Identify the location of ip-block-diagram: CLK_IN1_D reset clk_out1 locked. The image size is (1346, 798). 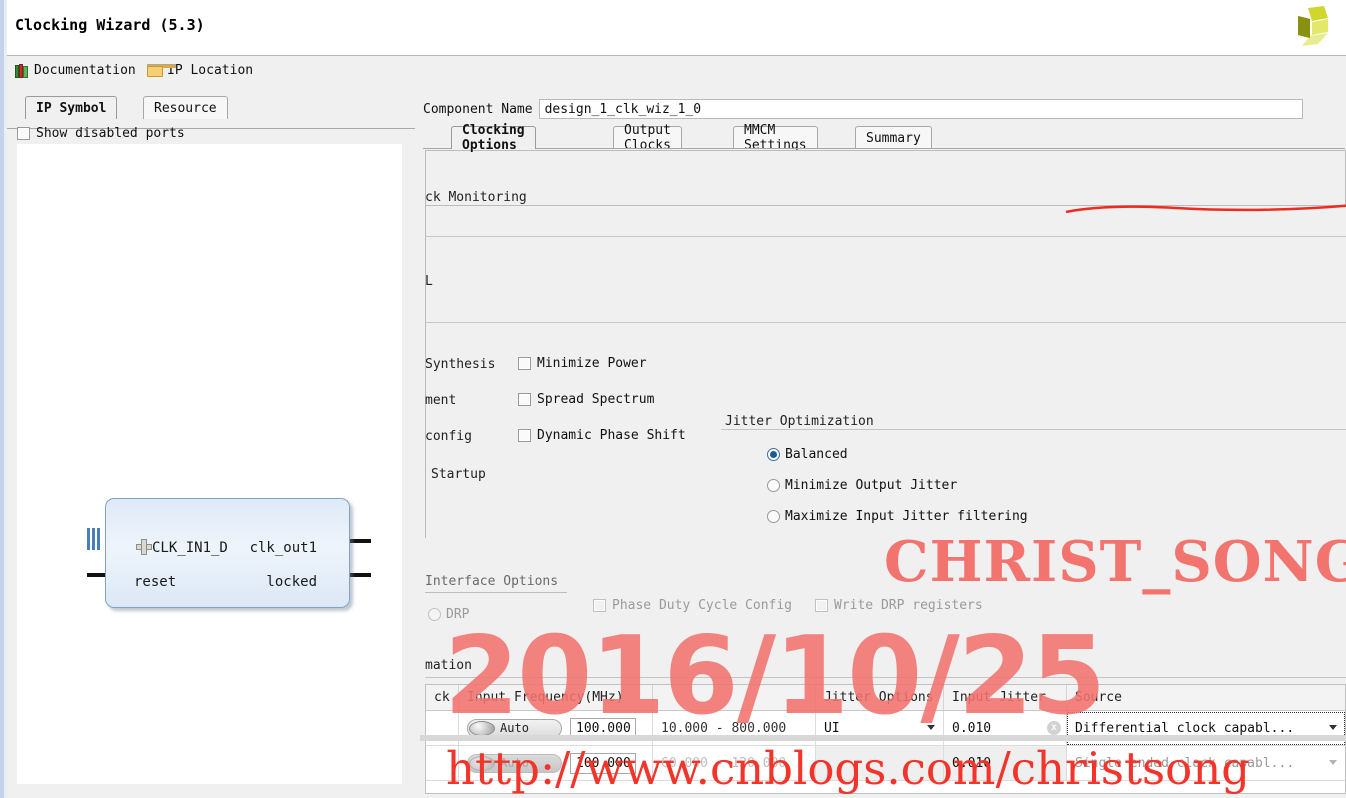
(227, 557).